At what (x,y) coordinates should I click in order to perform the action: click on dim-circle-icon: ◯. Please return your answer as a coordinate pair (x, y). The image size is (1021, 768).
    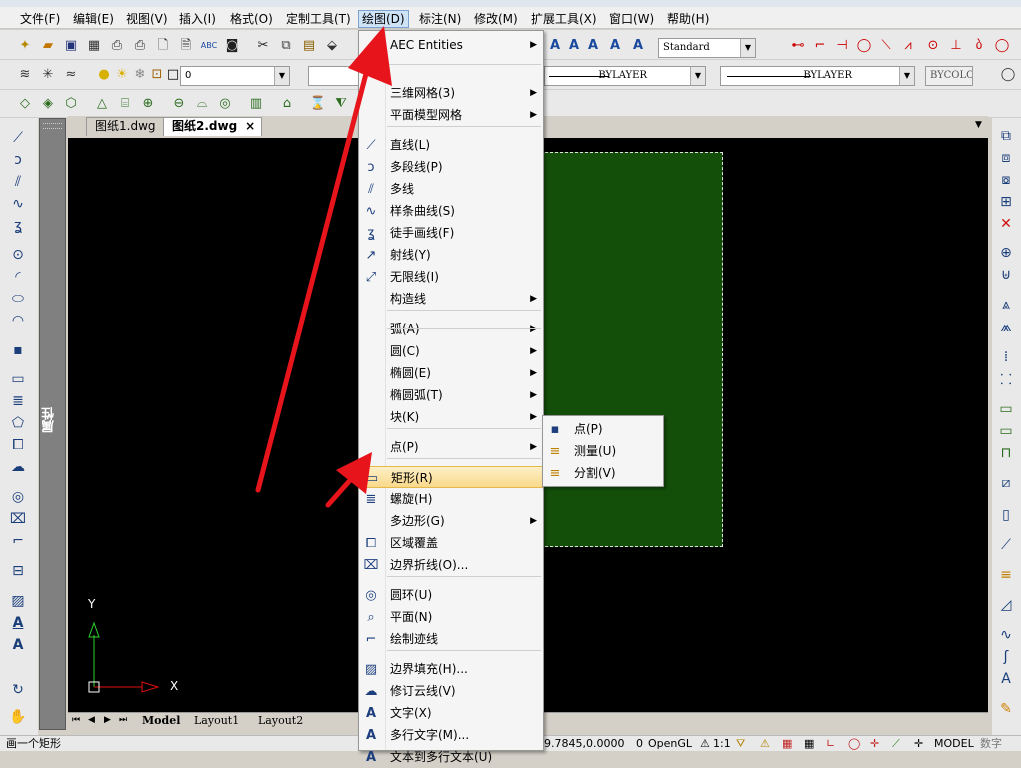
    Looking at the image, I should click on (1002, 46).